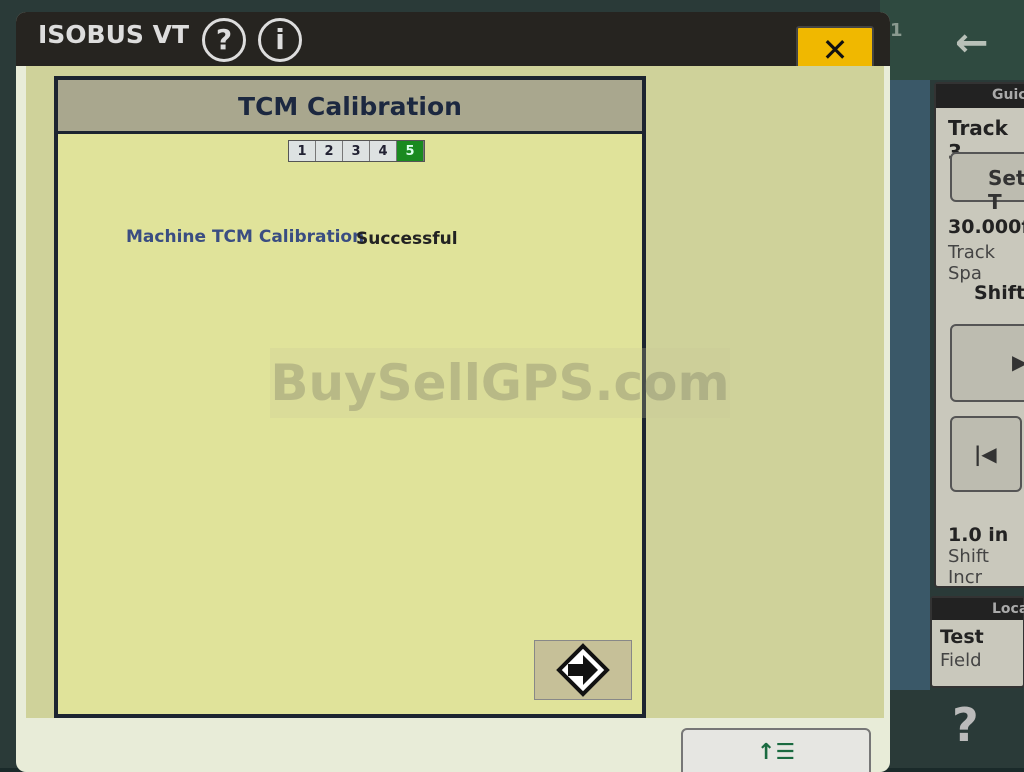 This screenshot has width=1024, height=772. I want to click on increment-value: 1.0 in, so click(978, 535).